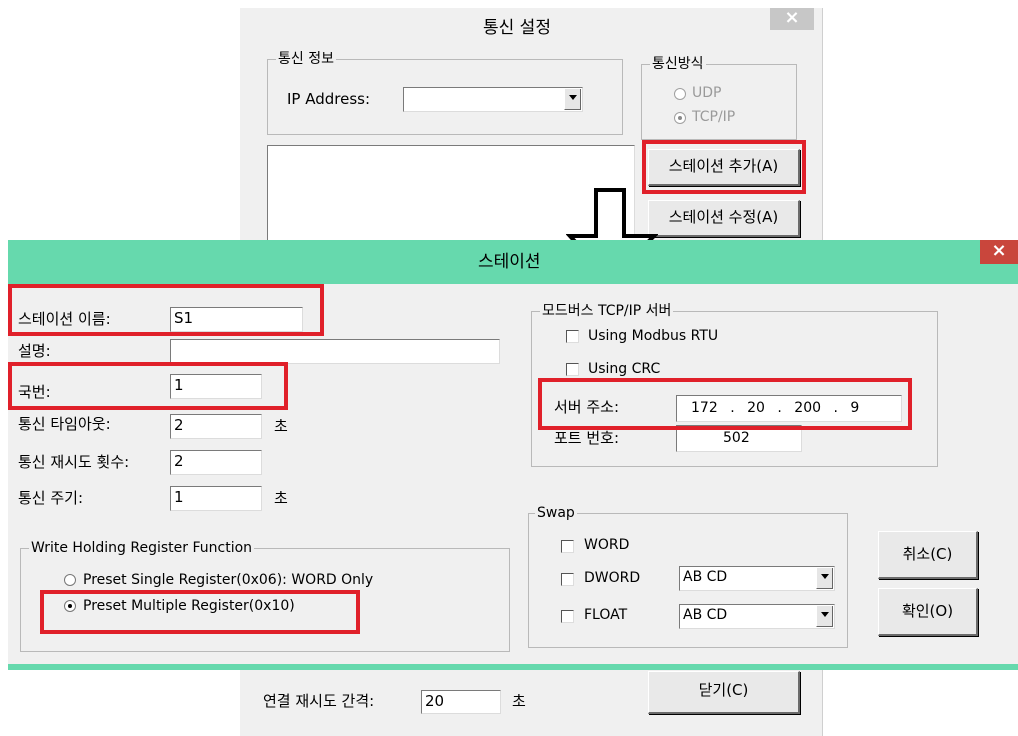 This screenshot has width=1018, height=736. Describe the element at coordinates (606, 615) in the screenshot. I see `swap-float-label: FLOAT` at that location.